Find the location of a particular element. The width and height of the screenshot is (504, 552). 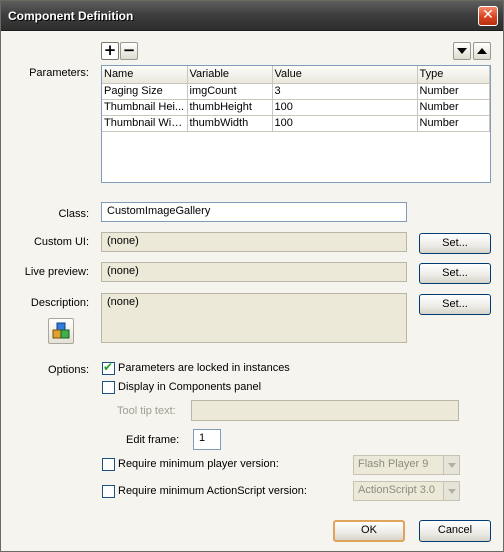

remove-parameter-button: − is located at coordinates (129, 51).